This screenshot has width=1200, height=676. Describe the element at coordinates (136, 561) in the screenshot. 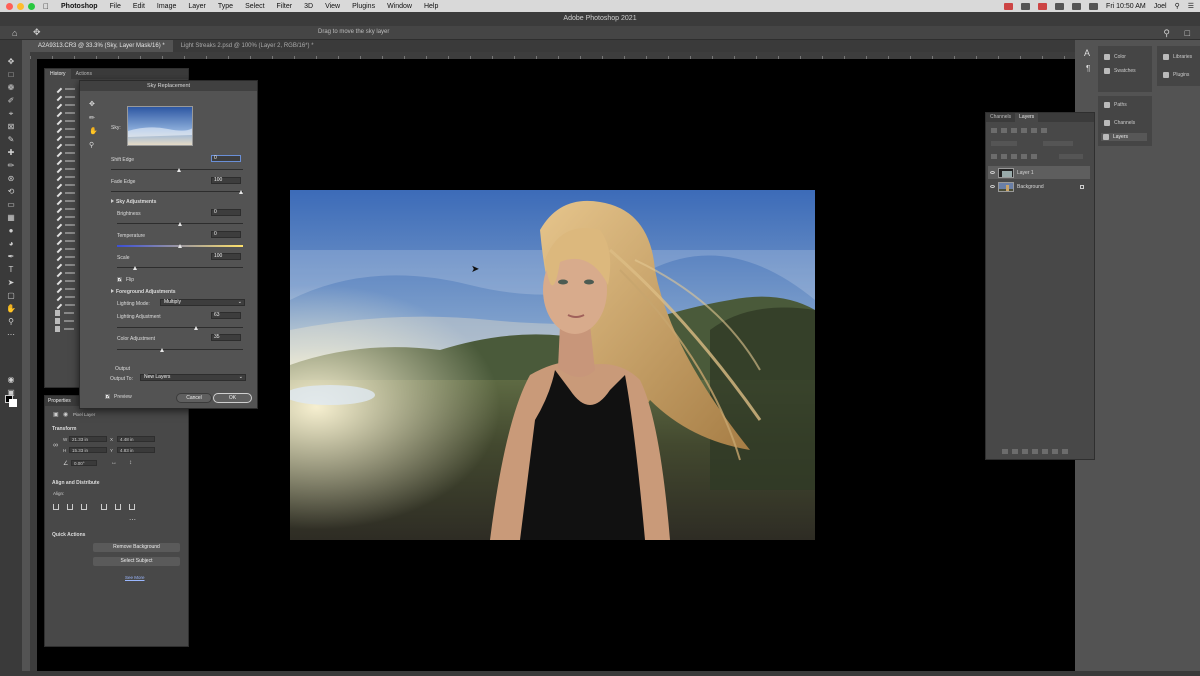

I see `select-subject-button: Select Subject` at that location.